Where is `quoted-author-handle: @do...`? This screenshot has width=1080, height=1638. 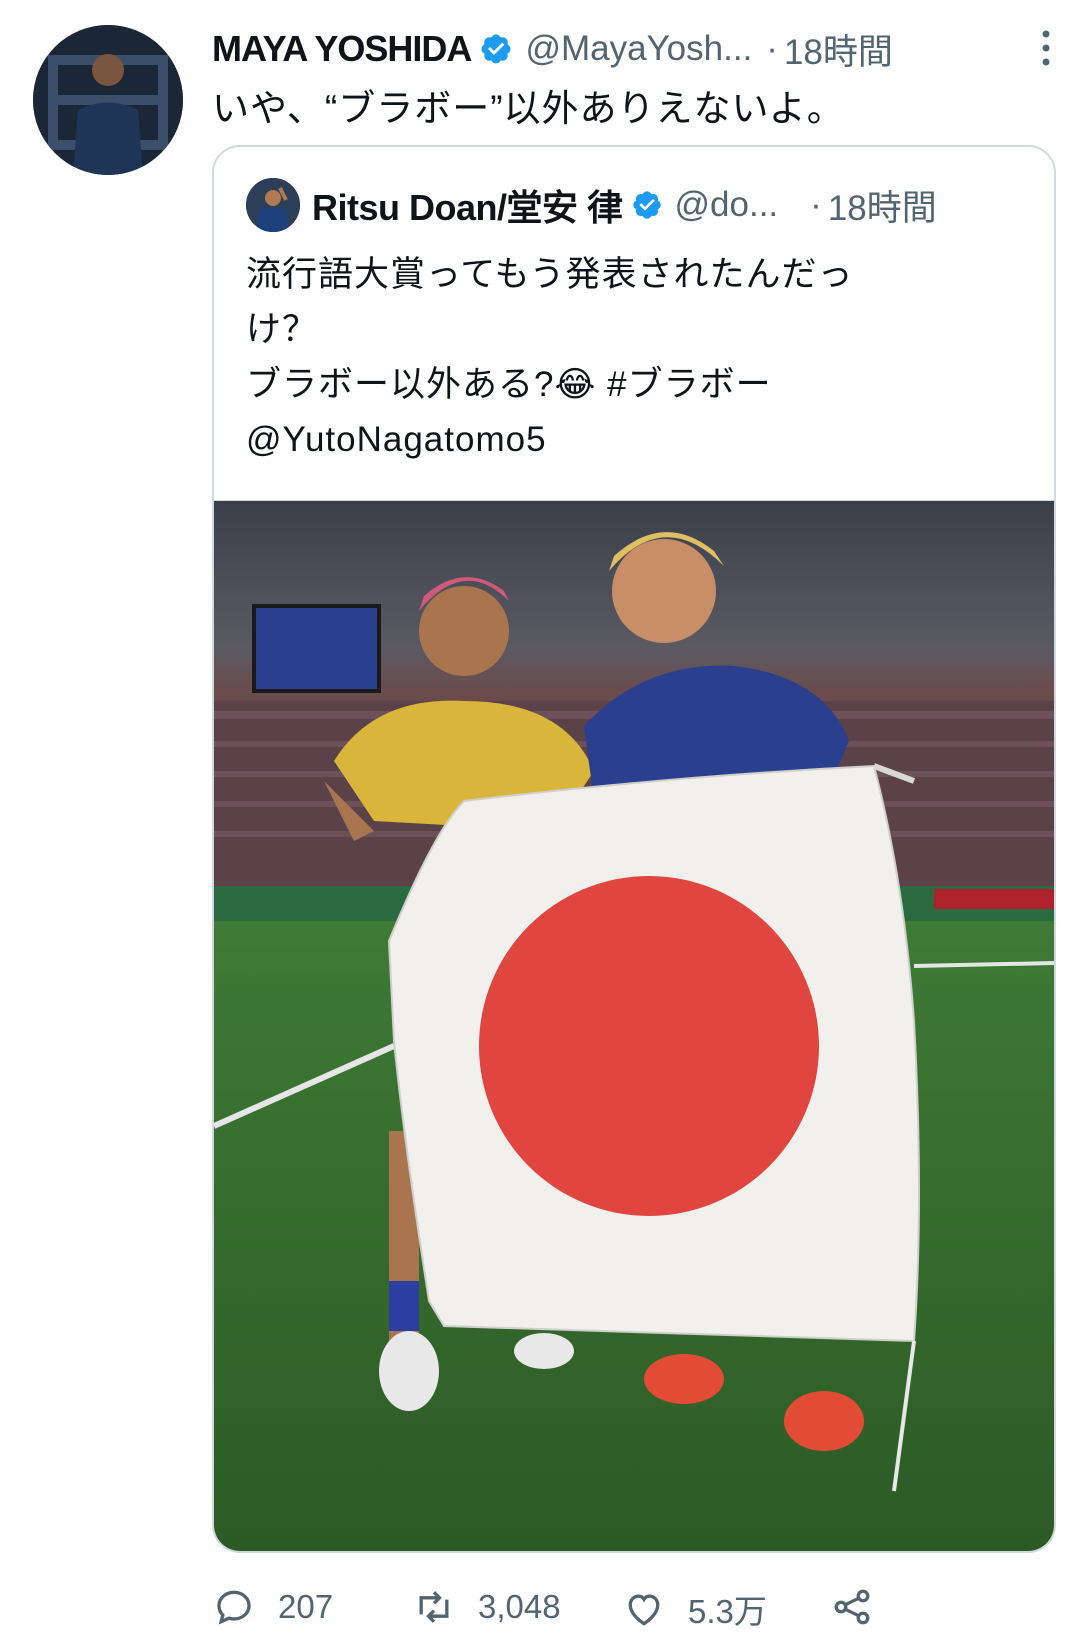 quoted-author-handle: @do... is located at coordinates (727, 205).